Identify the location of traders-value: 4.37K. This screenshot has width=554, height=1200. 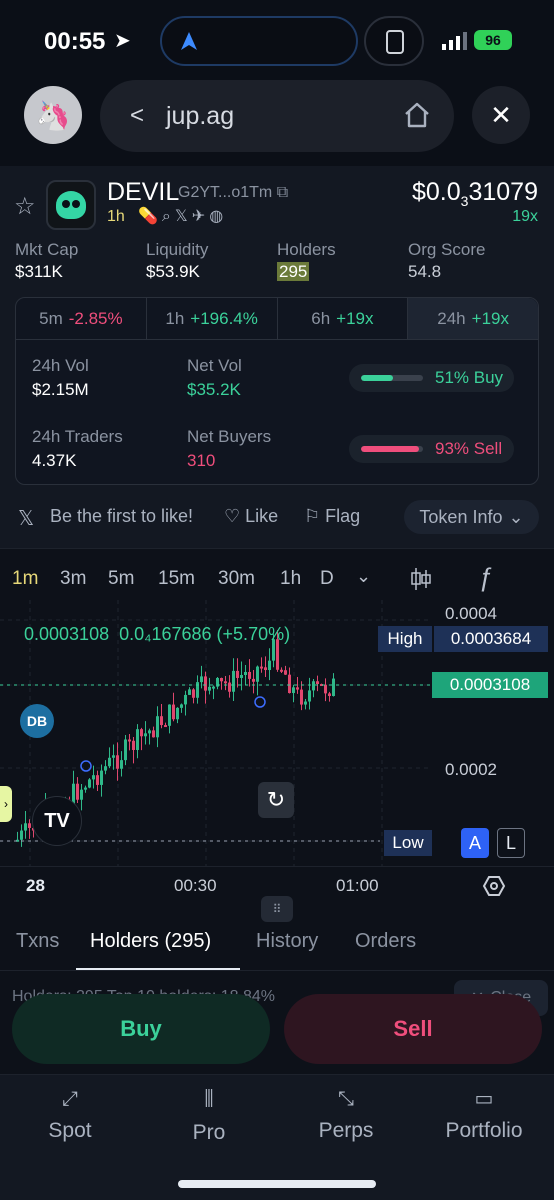
(54, 460).